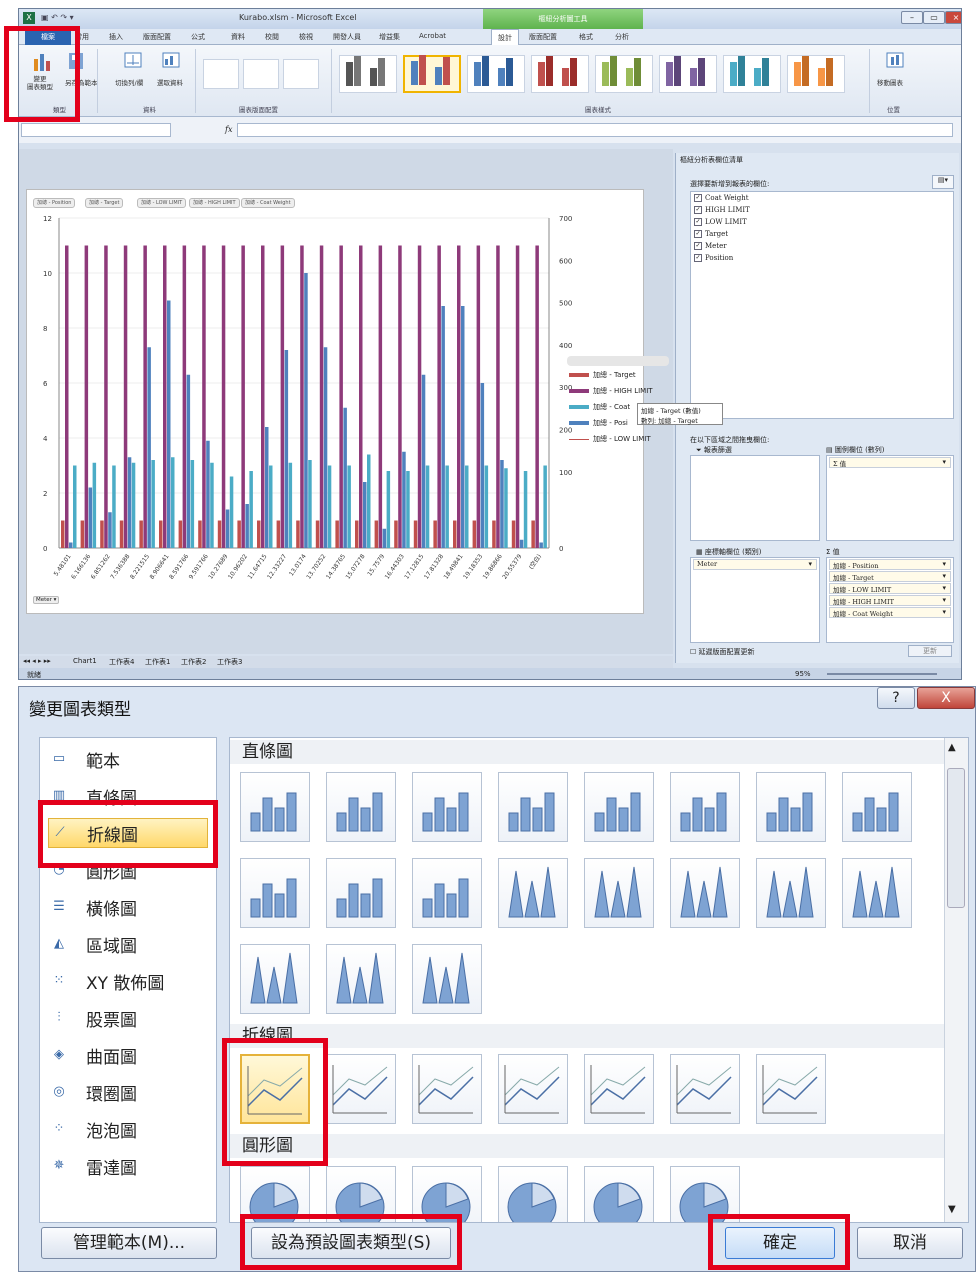  What do you see at coordinates (822, 198) in the screenshot?
I see `field-checkbox: ✓ Coat Weight` at bounding box center [822, 198].